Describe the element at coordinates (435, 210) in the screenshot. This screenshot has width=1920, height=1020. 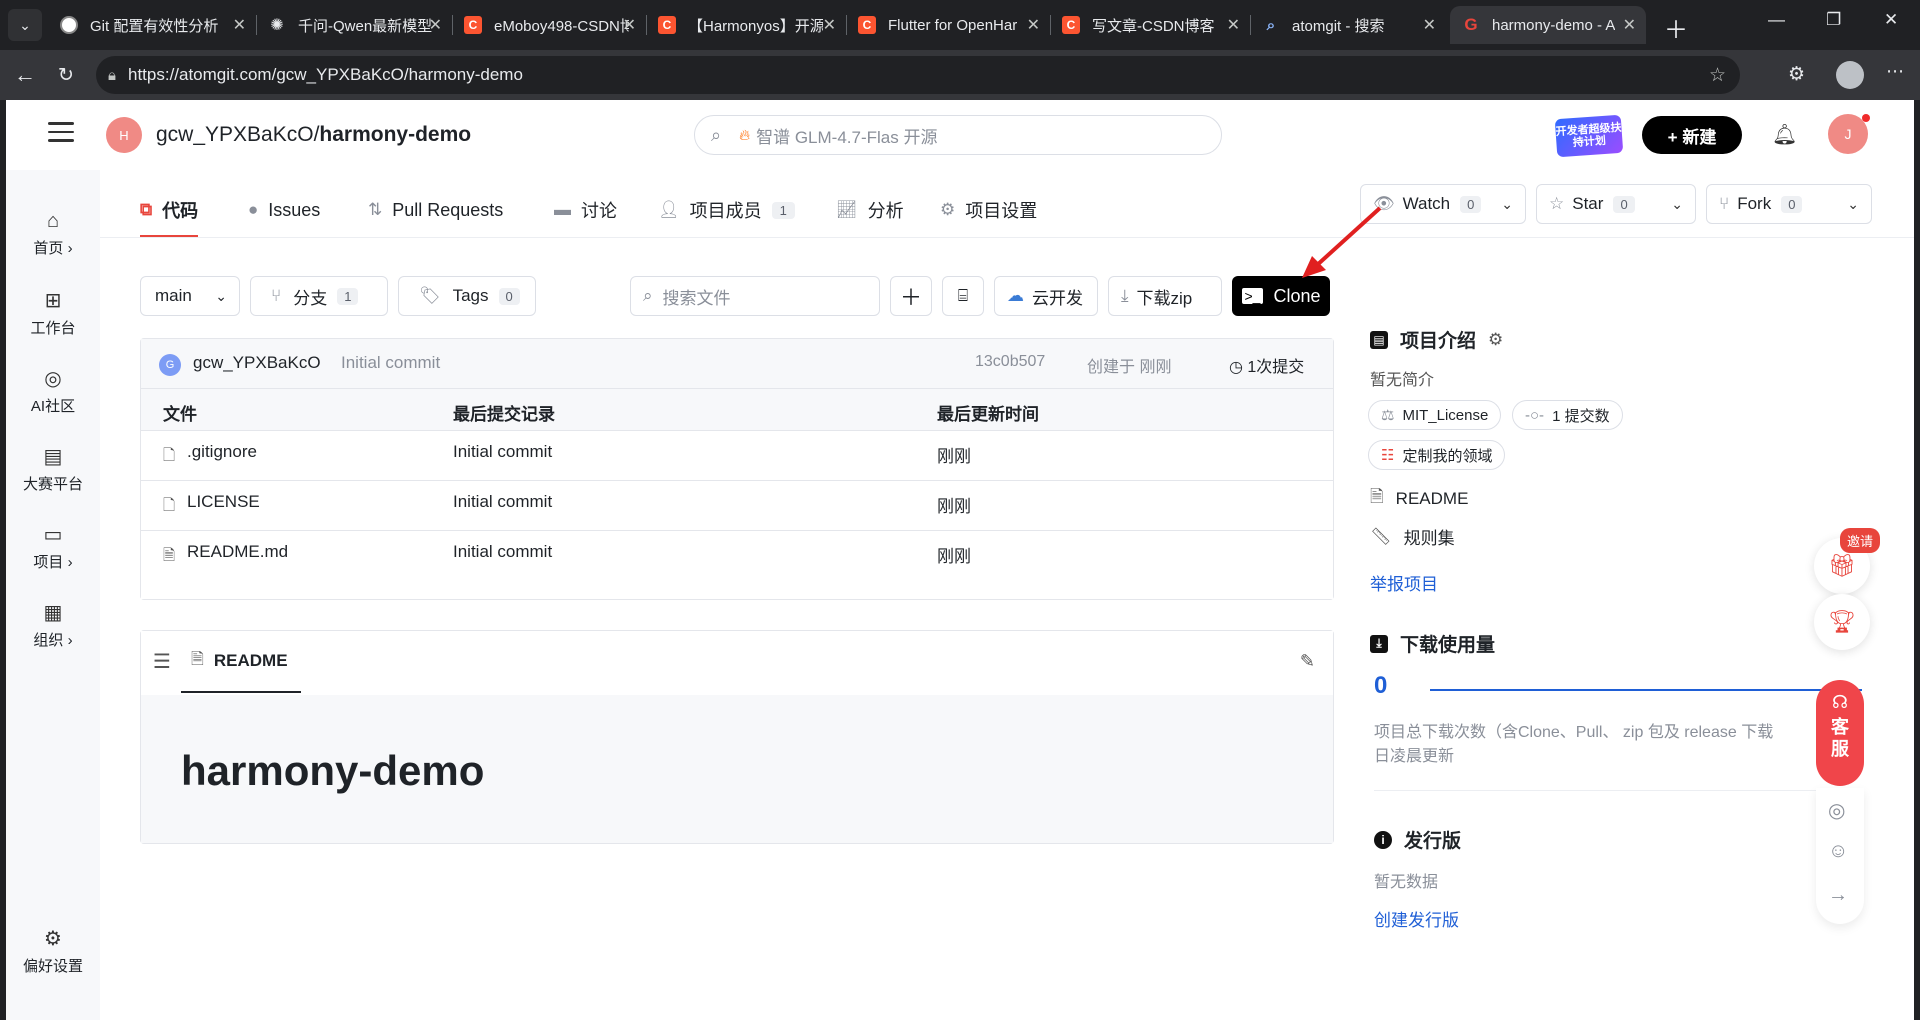
I see `tab-pull-requests: ⇅ Pull Requests` at that location.